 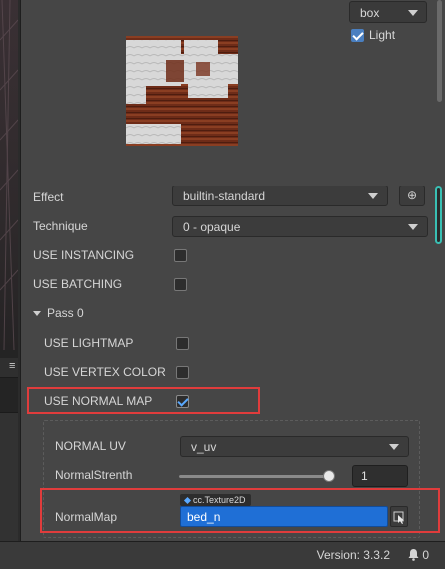 I want to click on notification-count: 0, so click(x=425, y=555).